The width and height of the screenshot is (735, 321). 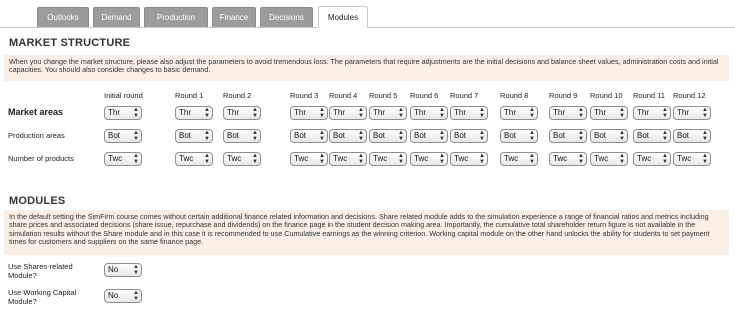 I want to click on select-row1-col2: Bot ▲ ▼, so click(x=242, y=136).